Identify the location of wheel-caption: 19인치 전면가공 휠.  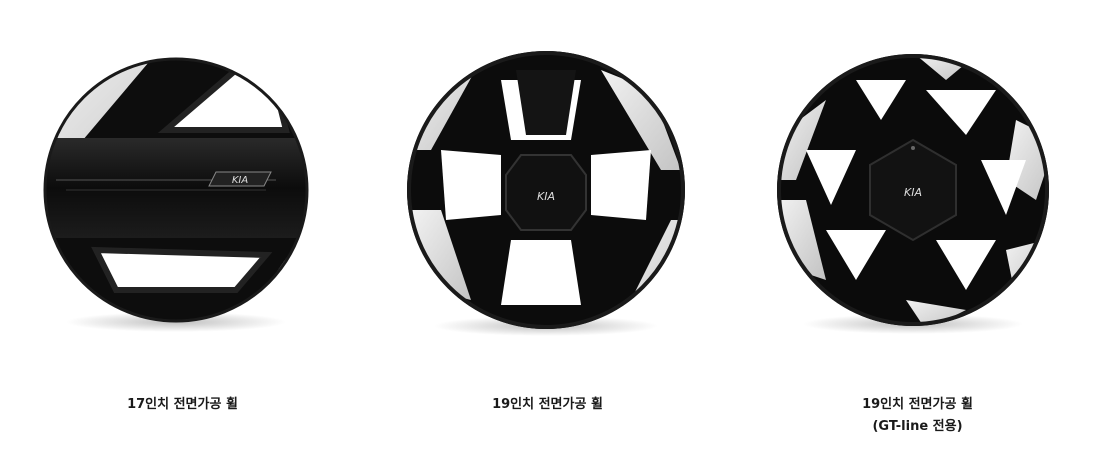
(547, 405).